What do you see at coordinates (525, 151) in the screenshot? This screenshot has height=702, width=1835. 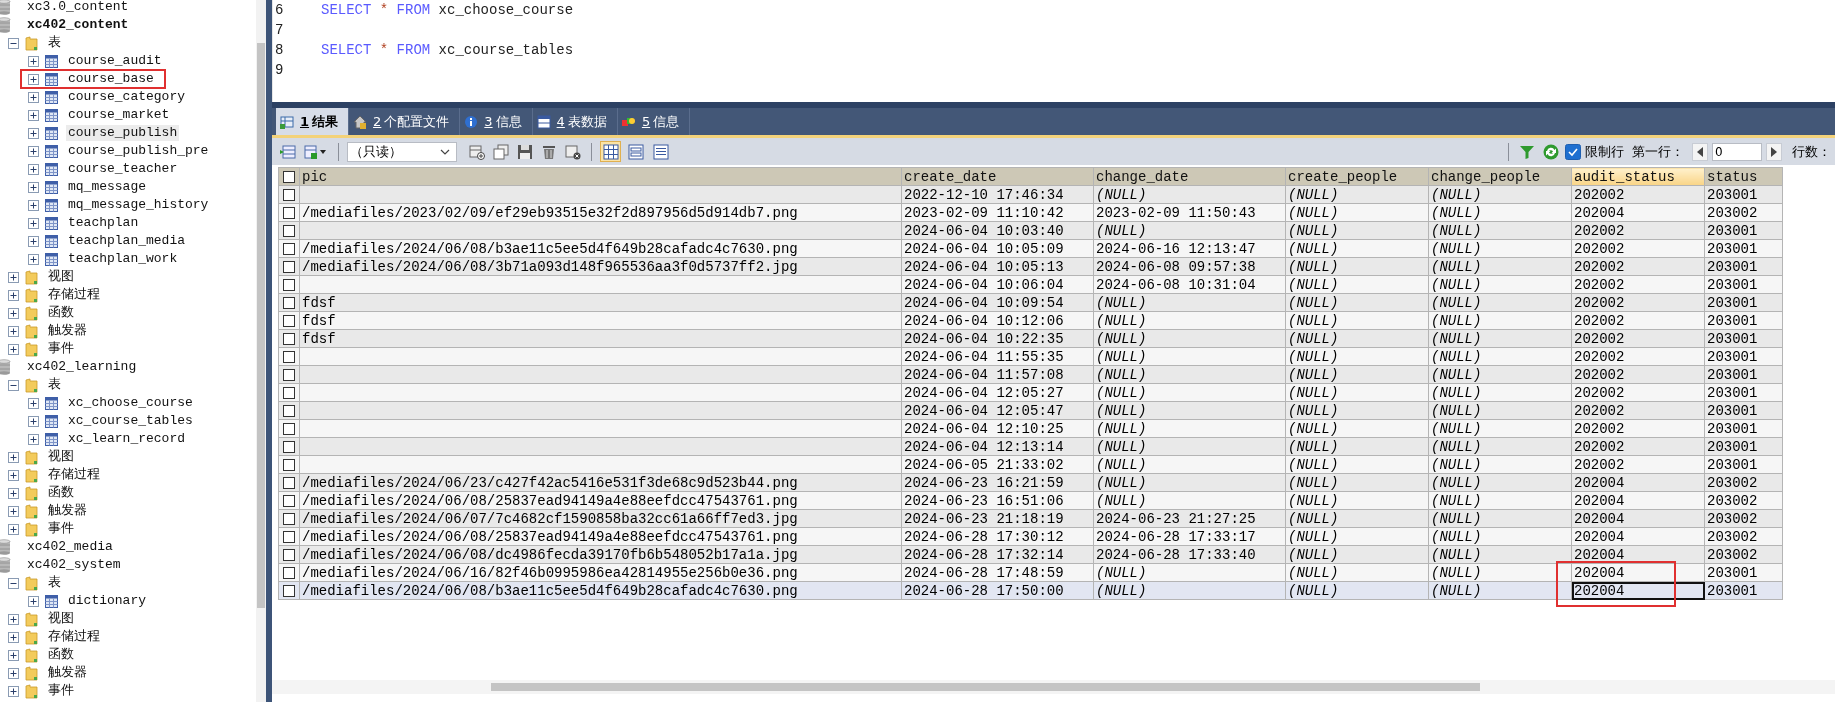 I see `save-icon` at bounding box center [525, 151].